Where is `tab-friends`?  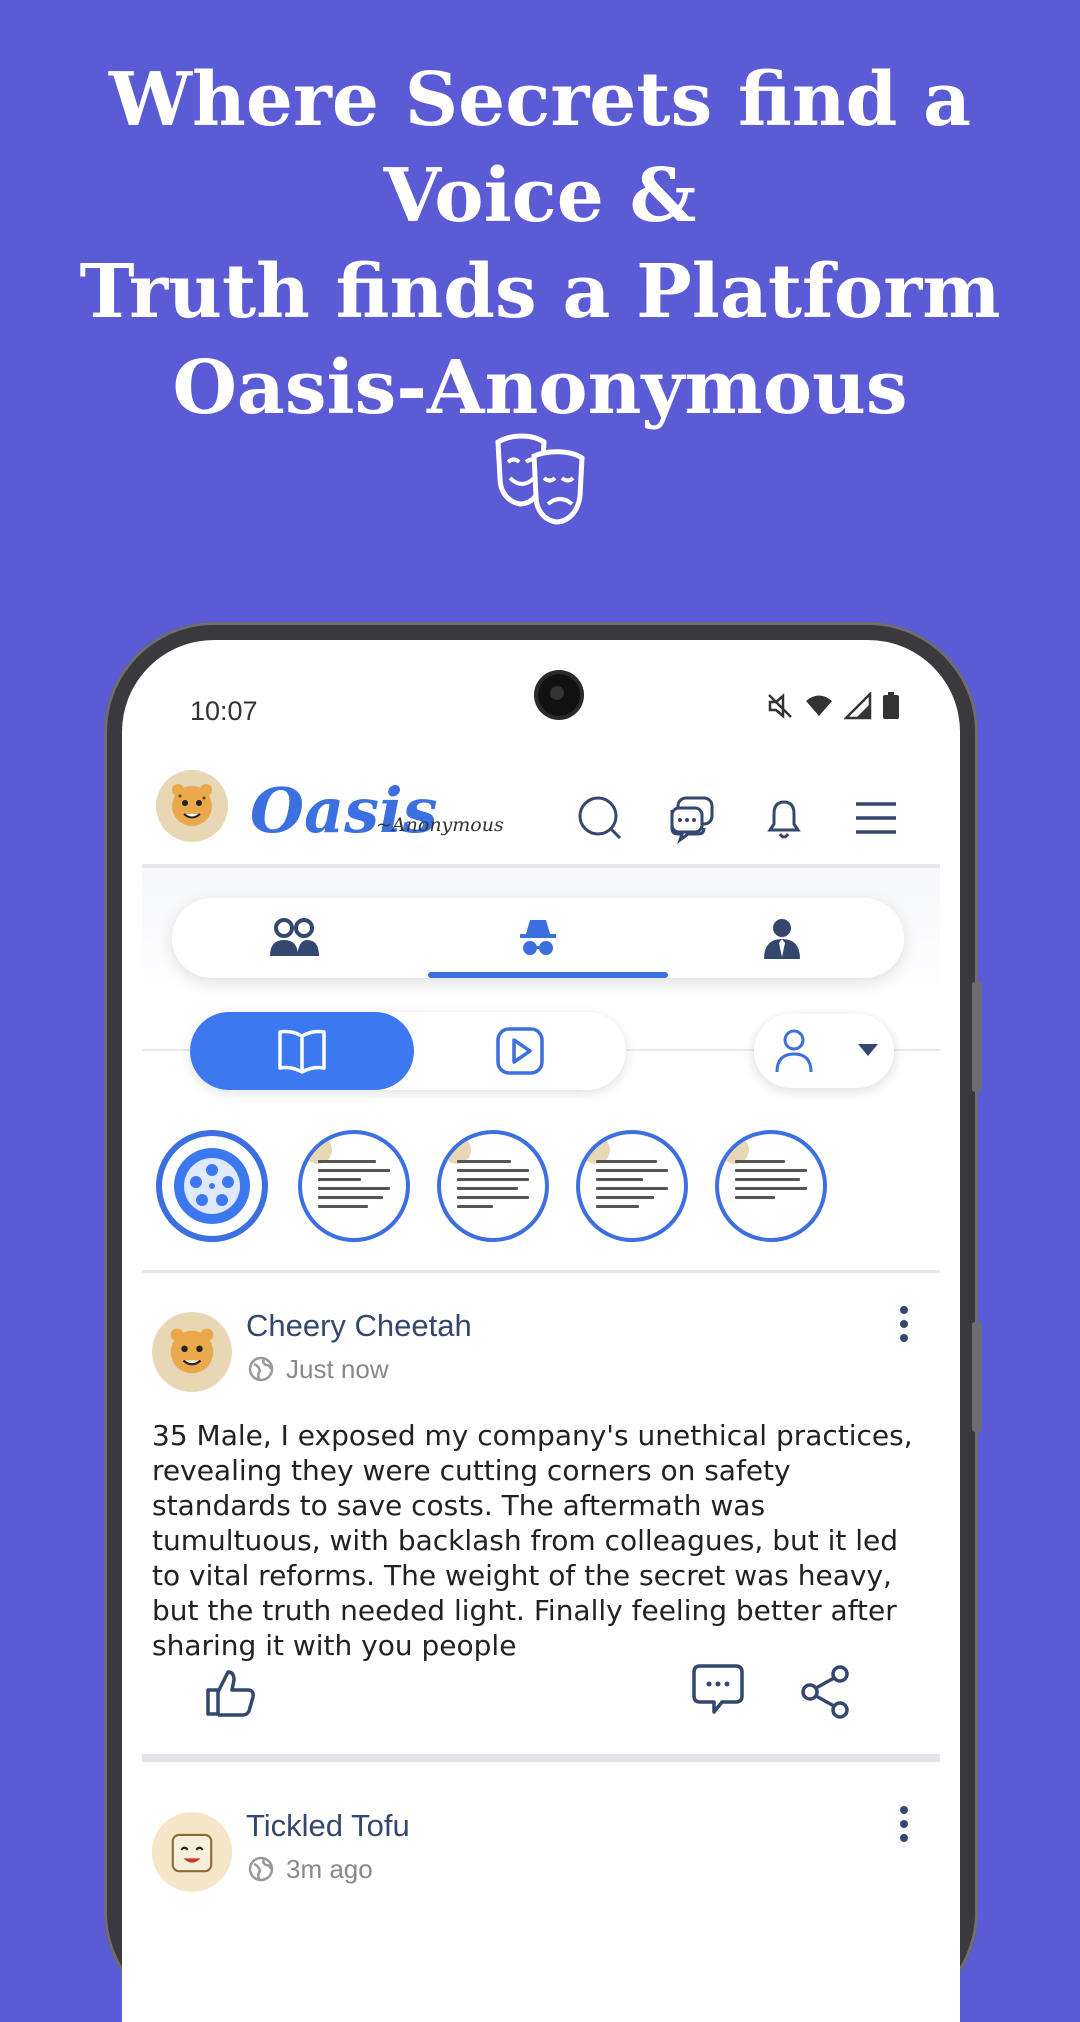
tab-friends is located at coordinates (294, 938).